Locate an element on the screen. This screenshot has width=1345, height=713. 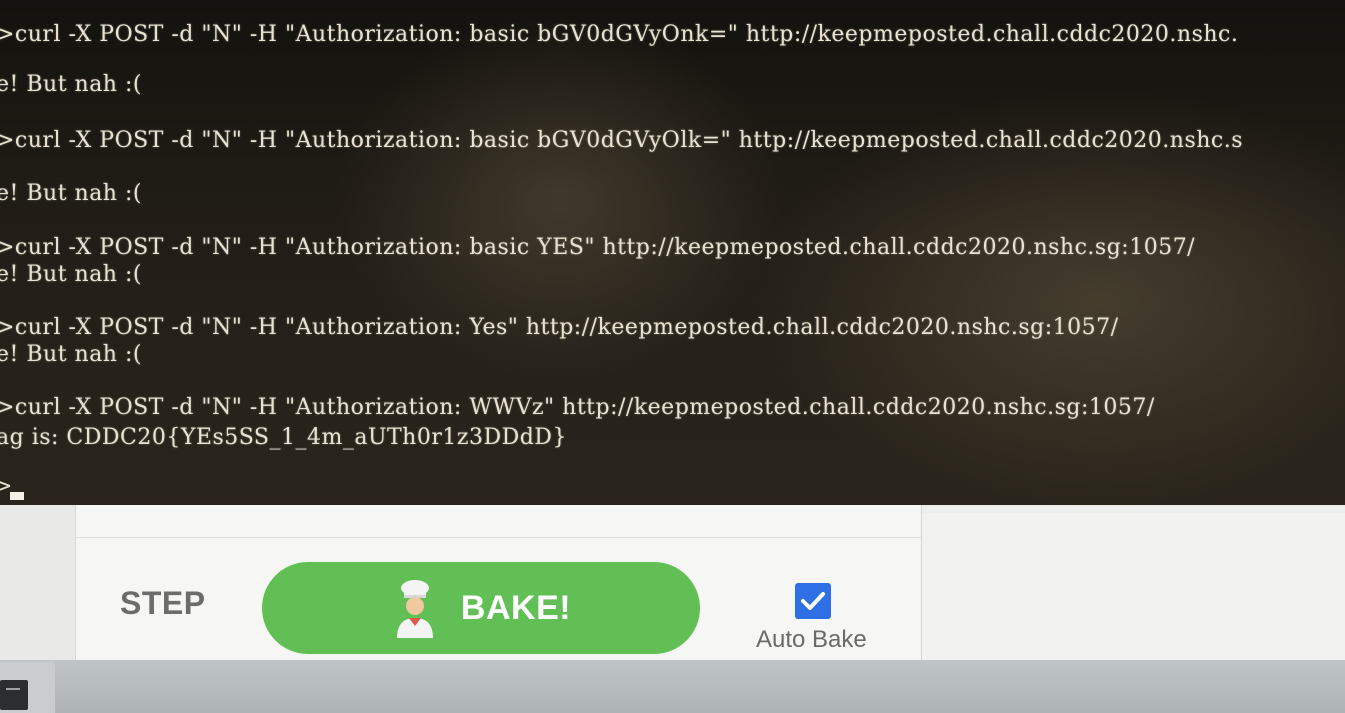
chef-icon is located at coordinates (415, 608).